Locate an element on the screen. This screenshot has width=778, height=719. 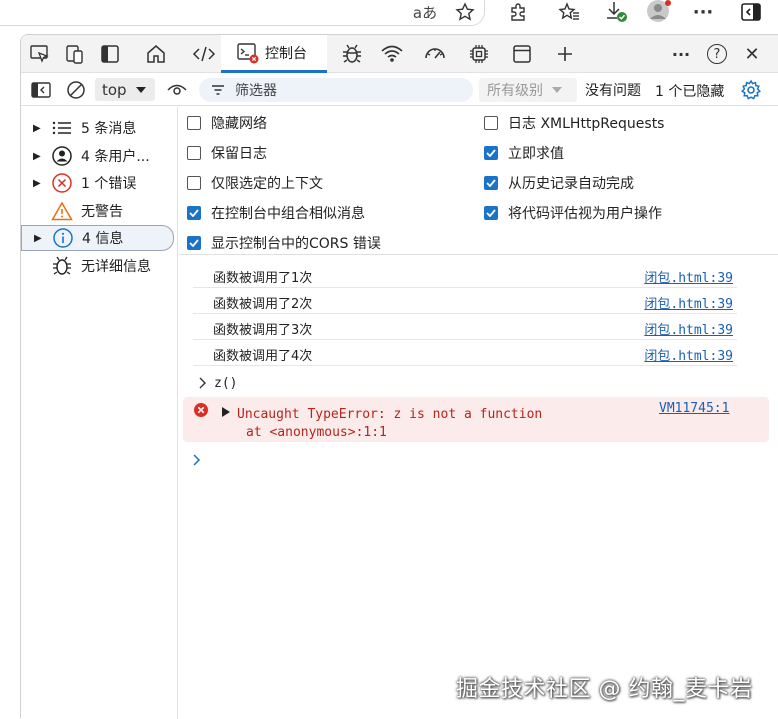
network-icon is located at coordinates (392, 54).